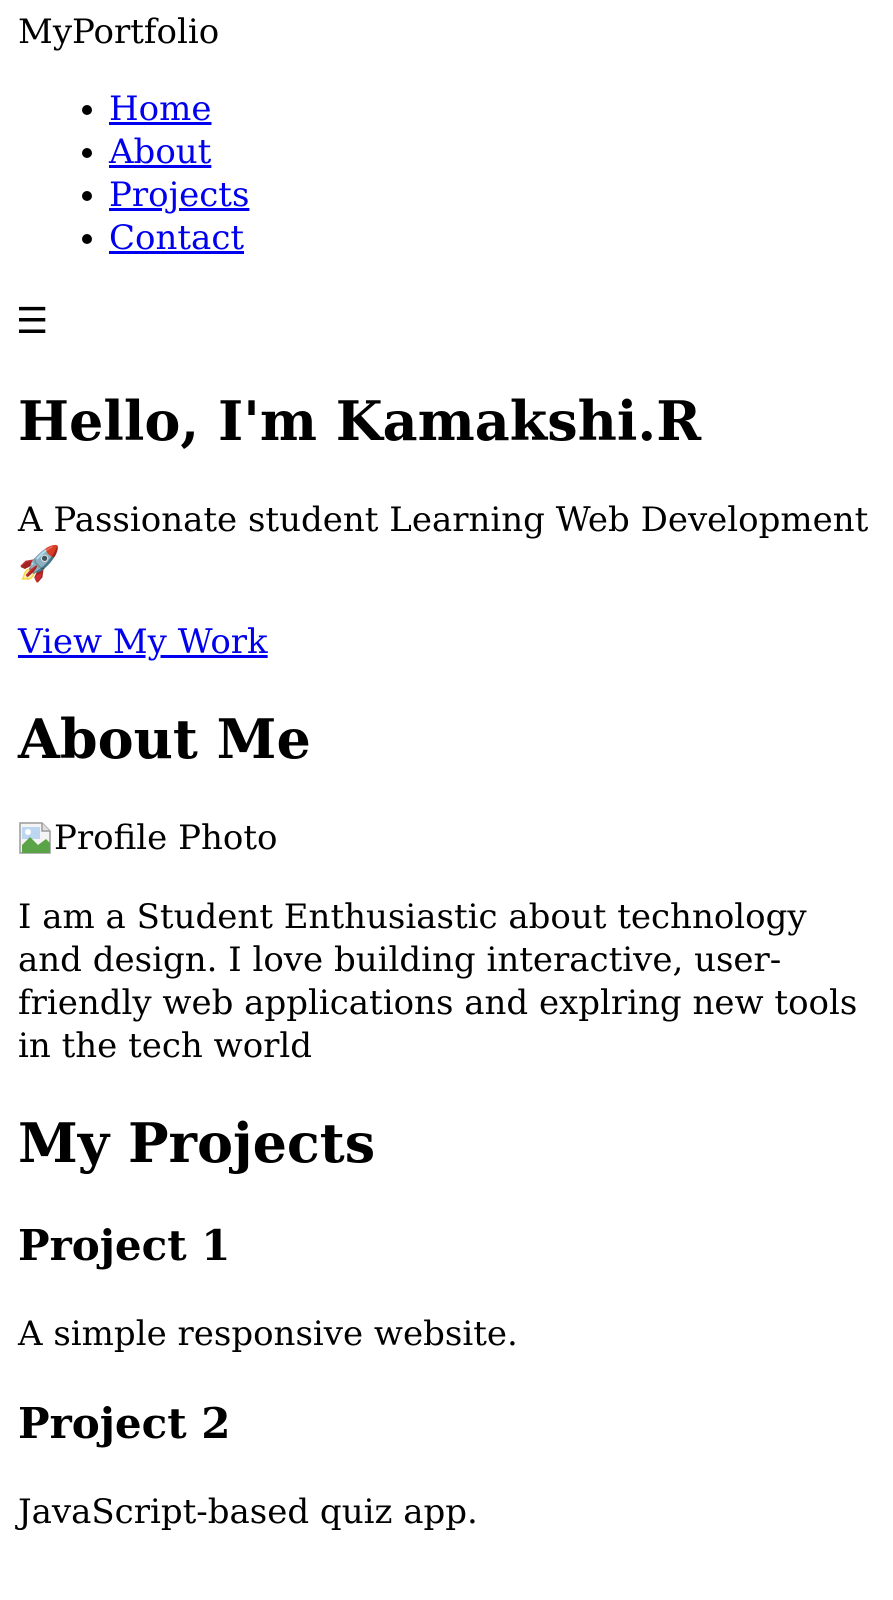 This screenshot has width=893, height=1600. I want to click on nav-item-home: Home, so click(179, 109).